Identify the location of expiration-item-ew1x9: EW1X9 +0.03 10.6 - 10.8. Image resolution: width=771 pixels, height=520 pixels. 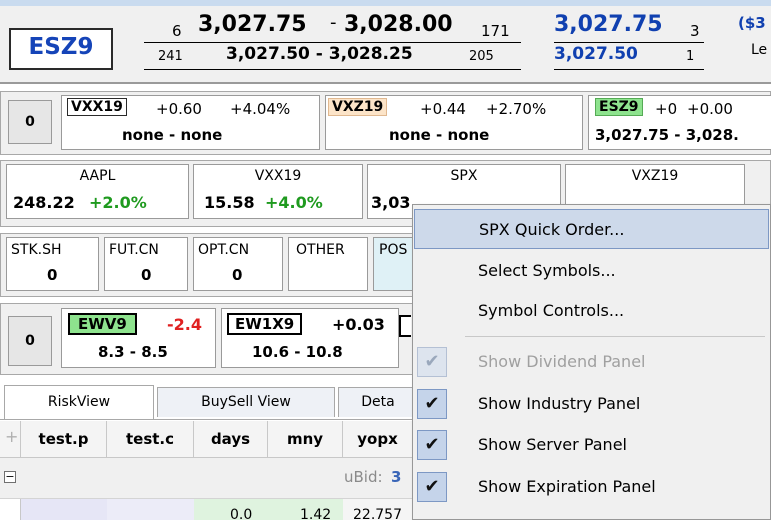
(310, 338).